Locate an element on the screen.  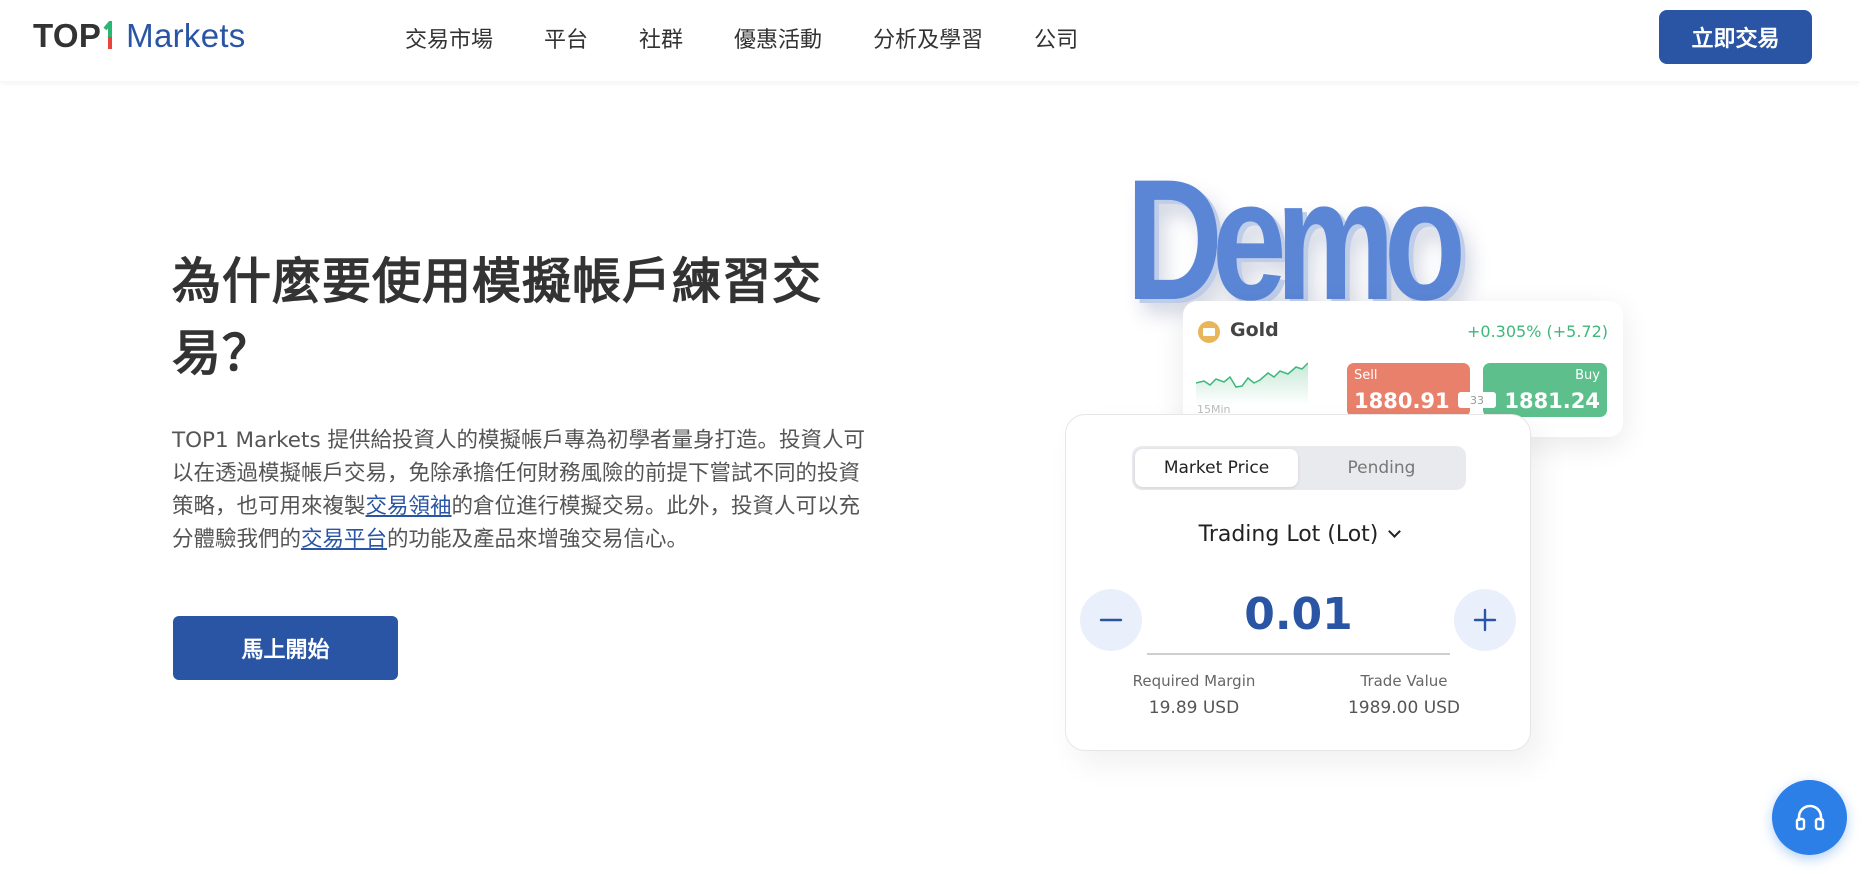
start-now-button: 馬上開始 is located at coordinates (285, 648).